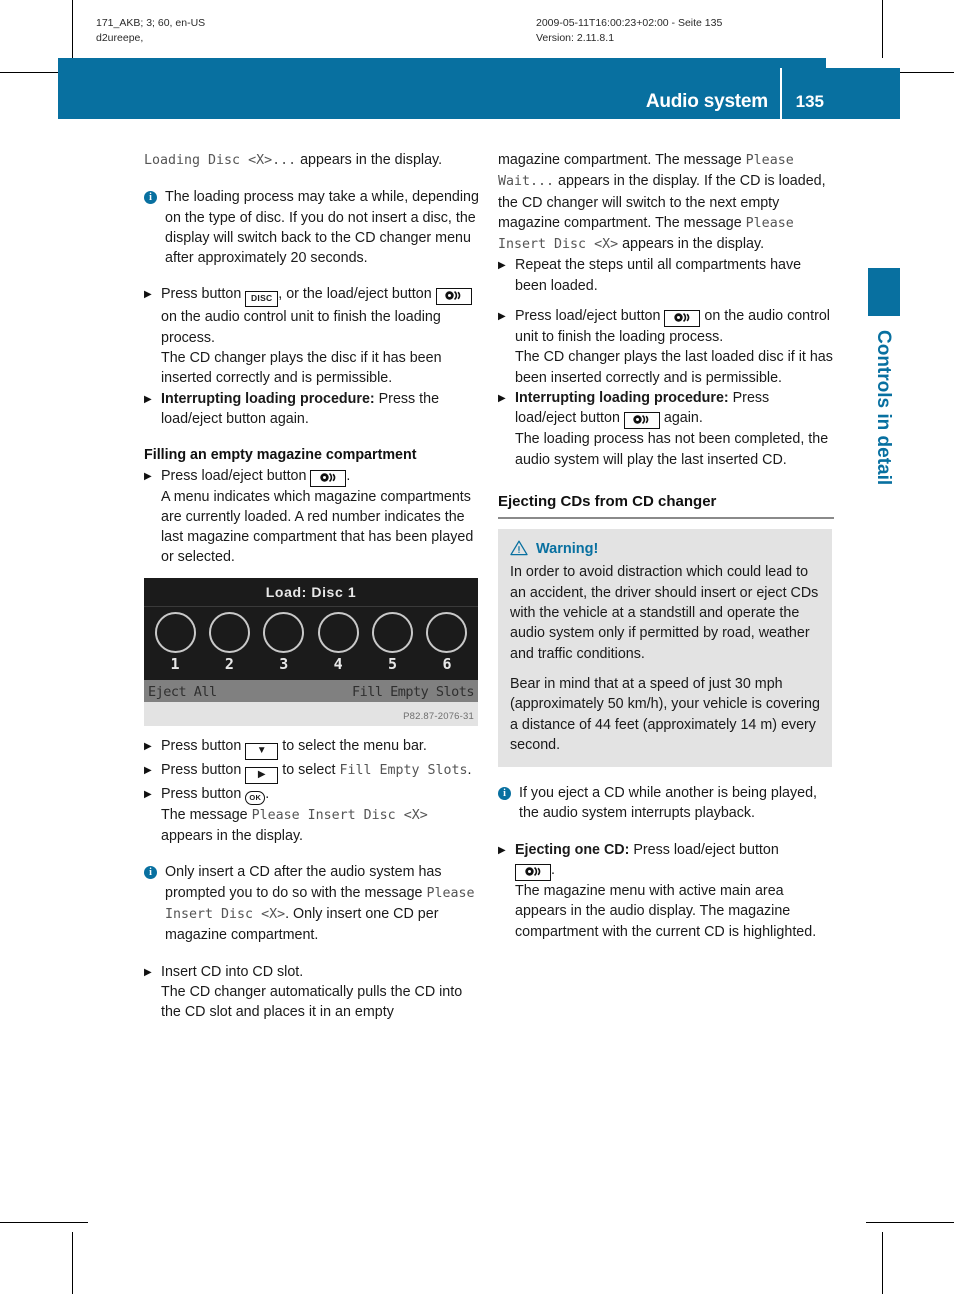 This screenshot has height=1294, width=954. I want to click on print-meta-left: 171_AKB; 3; 60, en-US d2ureepe,, so click(150, 31).